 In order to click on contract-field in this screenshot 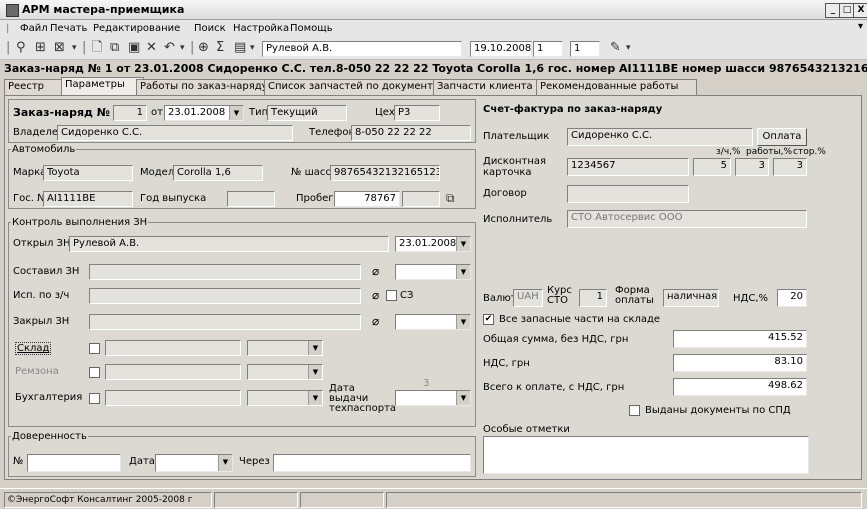, I will do `click(628, 194)`.